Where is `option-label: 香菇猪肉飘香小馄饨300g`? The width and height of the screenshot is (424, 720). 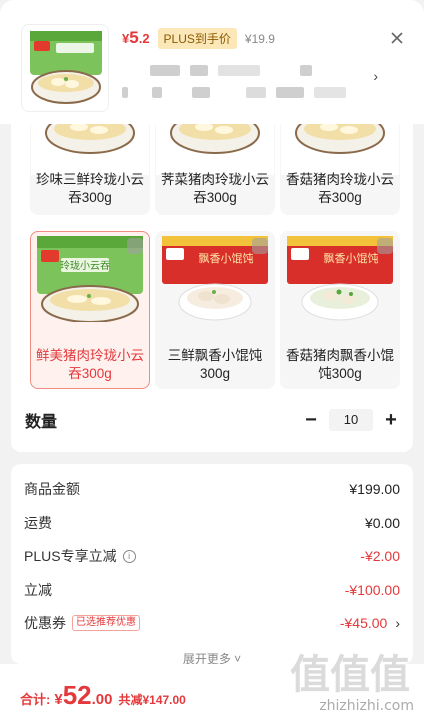 option-label: 香菇猪肉飘香小馄饨300g is located at coordinates (340, 364).